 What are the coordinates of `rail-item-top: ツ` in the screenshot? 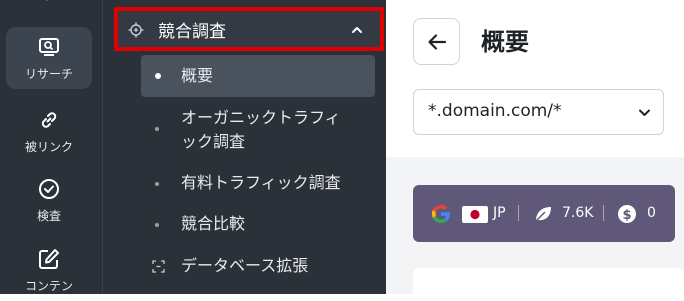 It's located at (49, 13).